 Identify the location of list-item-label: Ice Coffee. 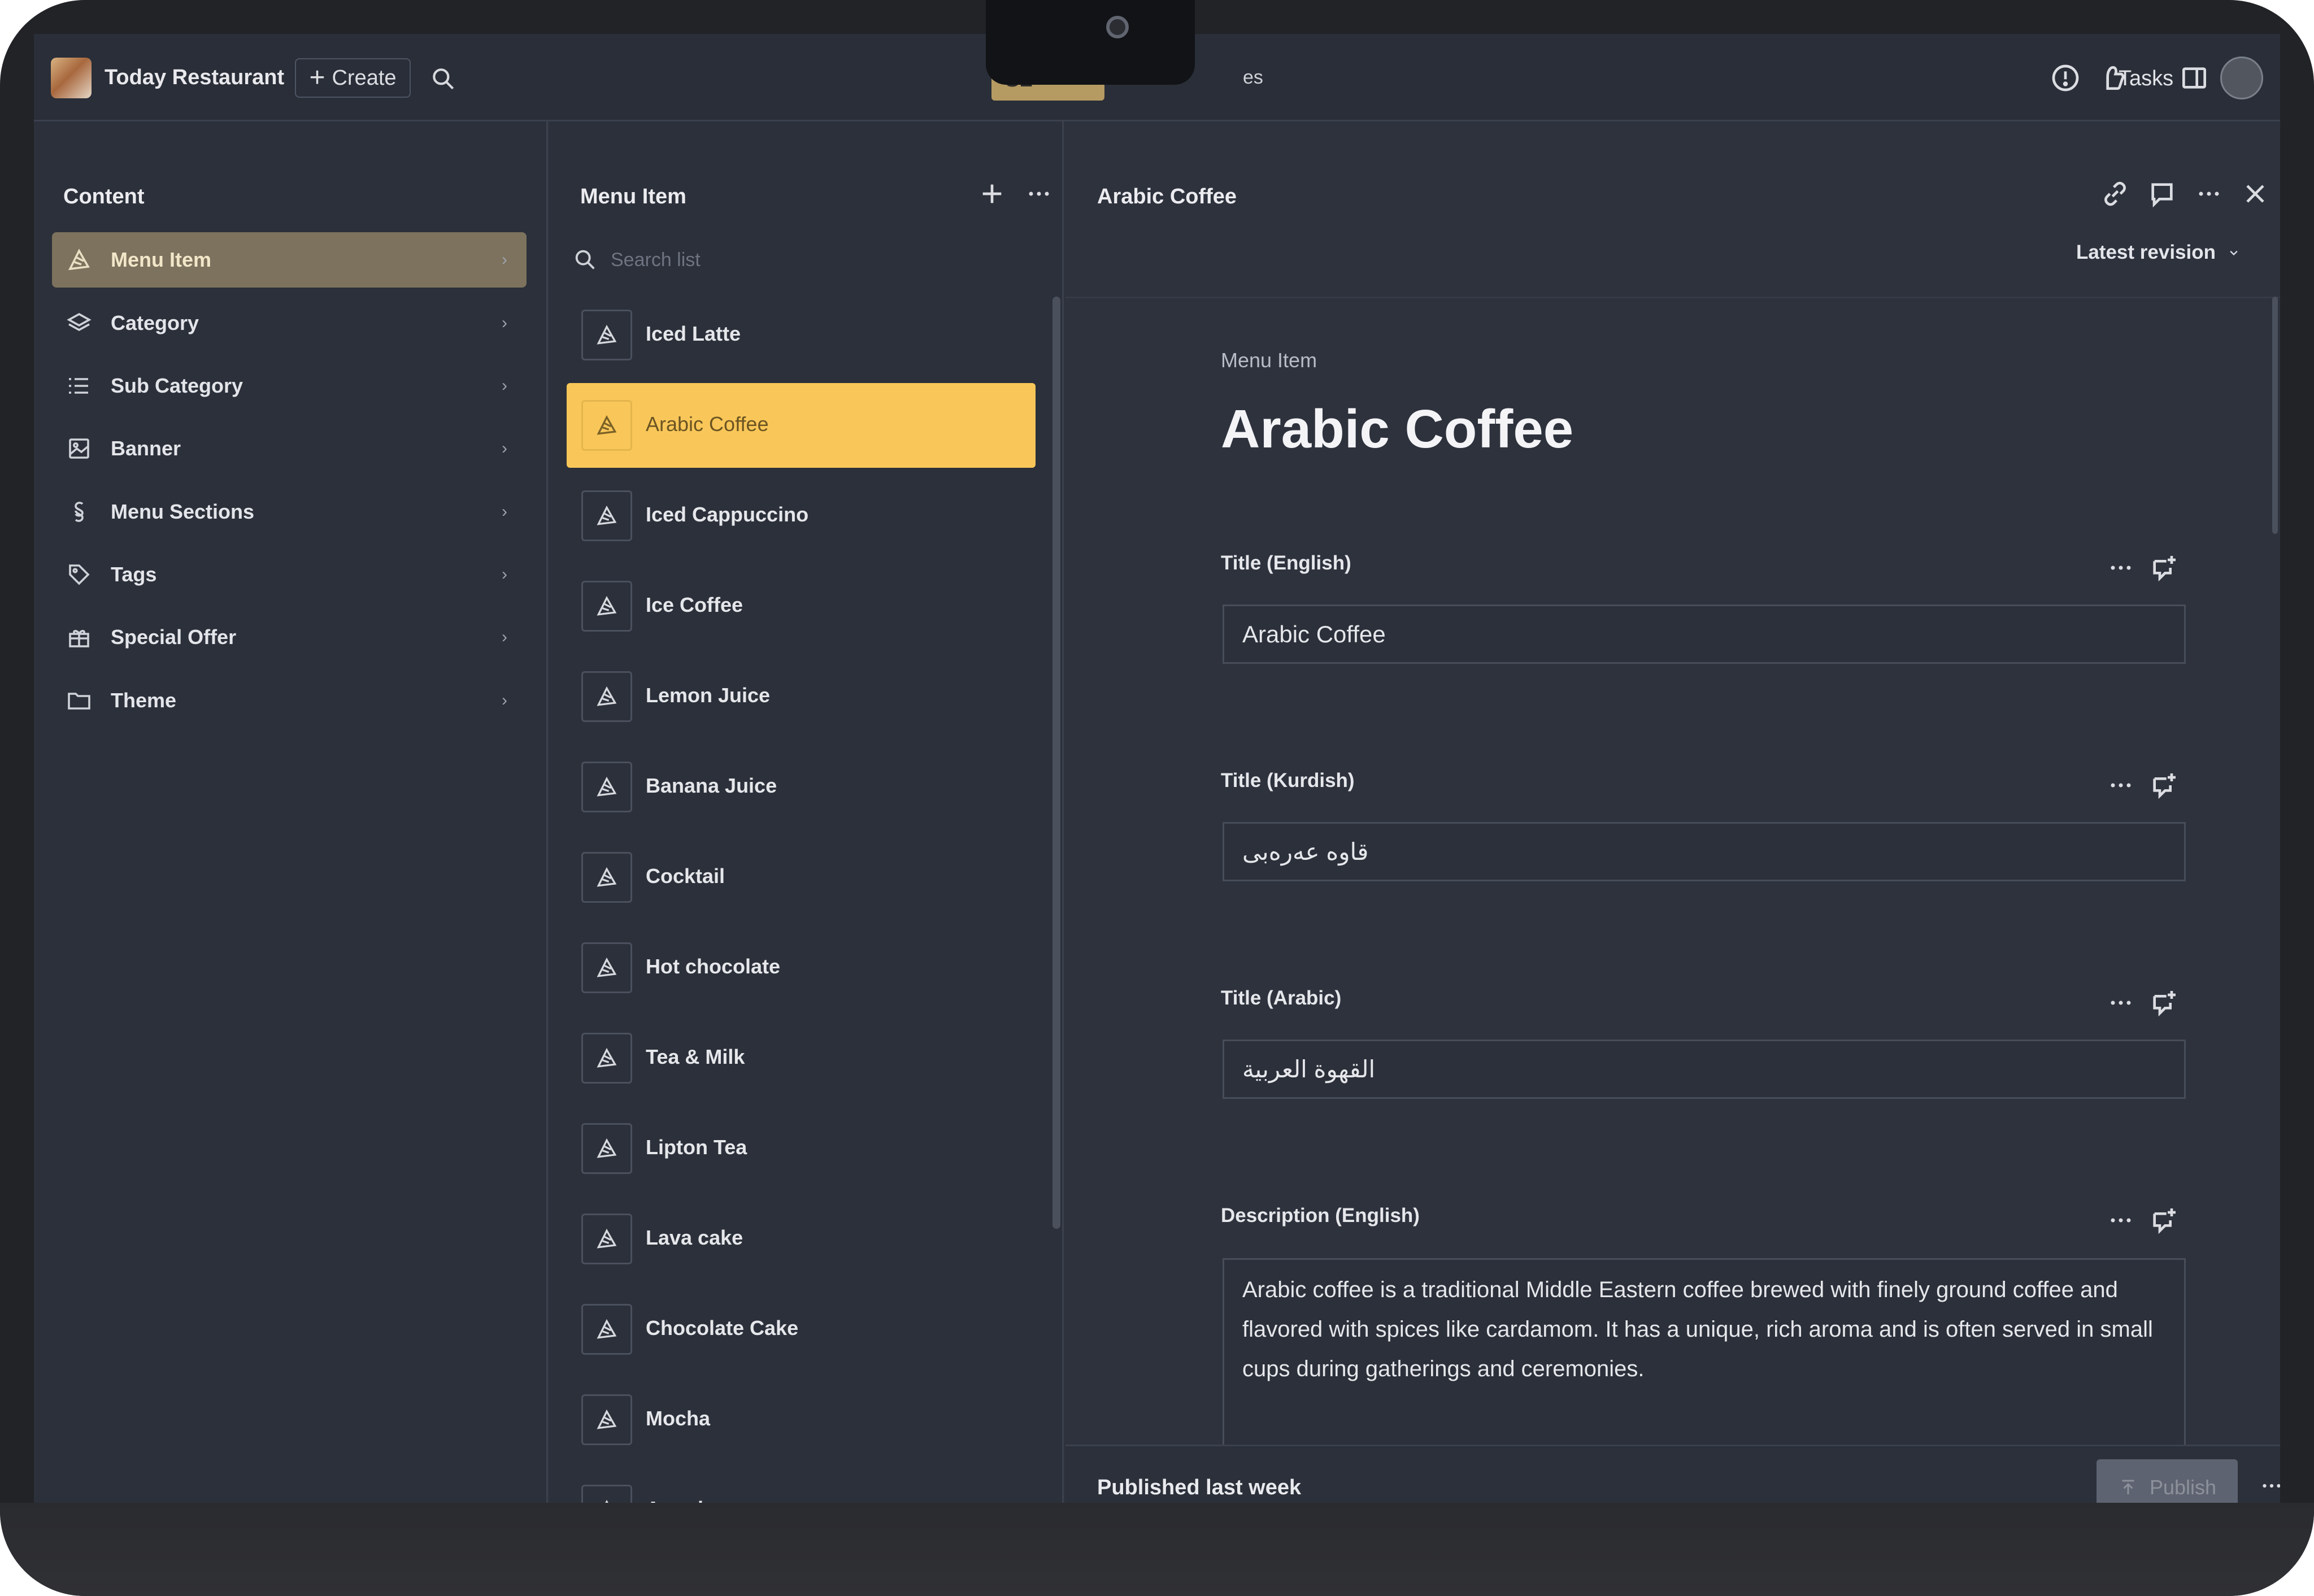
(694, 604).